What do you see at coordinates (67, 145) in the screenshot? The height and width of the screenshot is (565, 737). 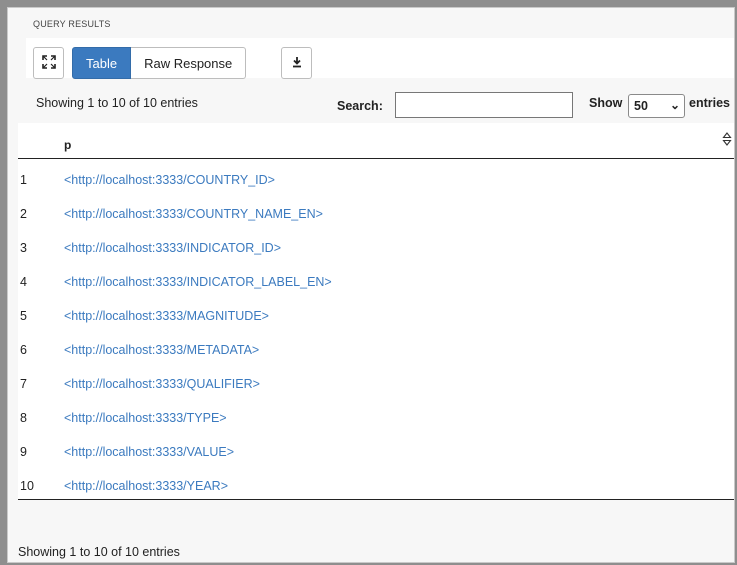 I see `column-header-p: p` at bounding box center [67, 145].